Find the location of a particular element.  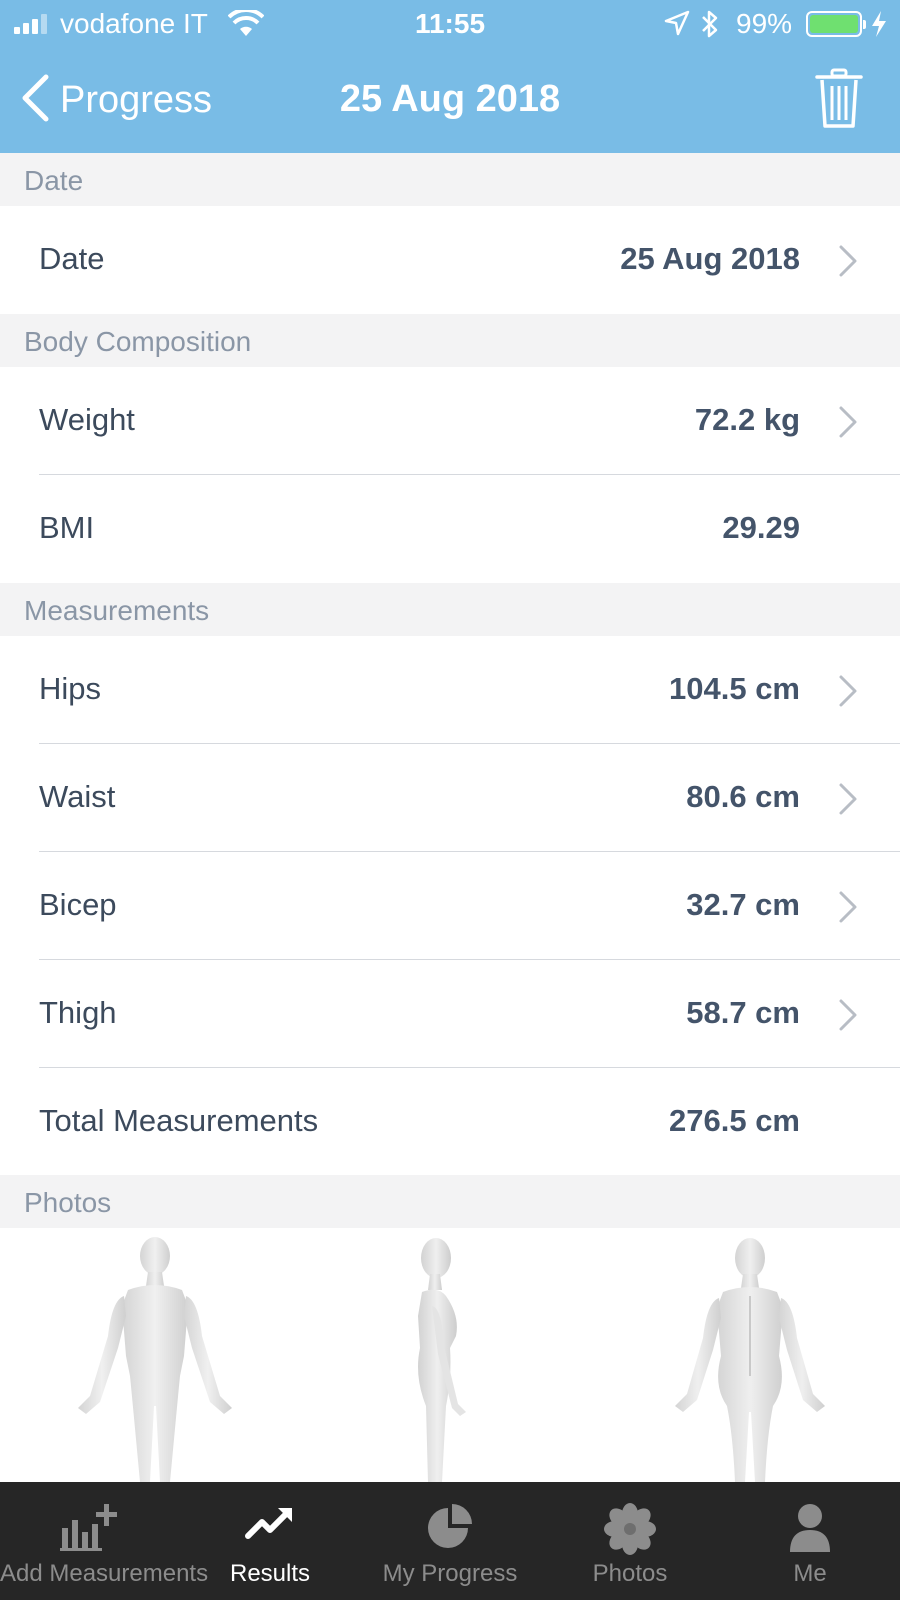

tab-add-measurements: Add Measurements is located at coordinates (104, 1541).